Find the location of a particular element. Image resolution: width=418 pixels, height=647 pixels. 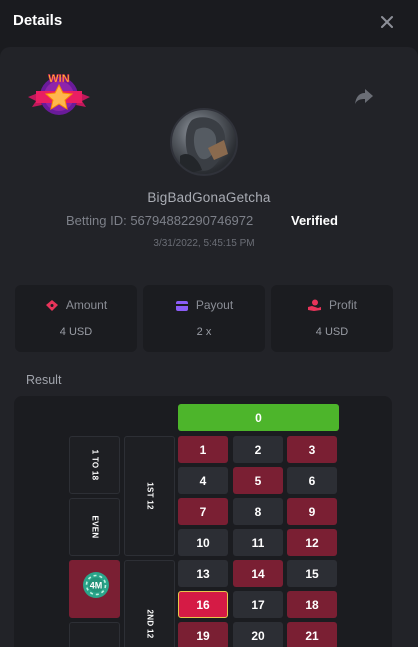

payout-value: 2 x is located at coordinates (204, 332).